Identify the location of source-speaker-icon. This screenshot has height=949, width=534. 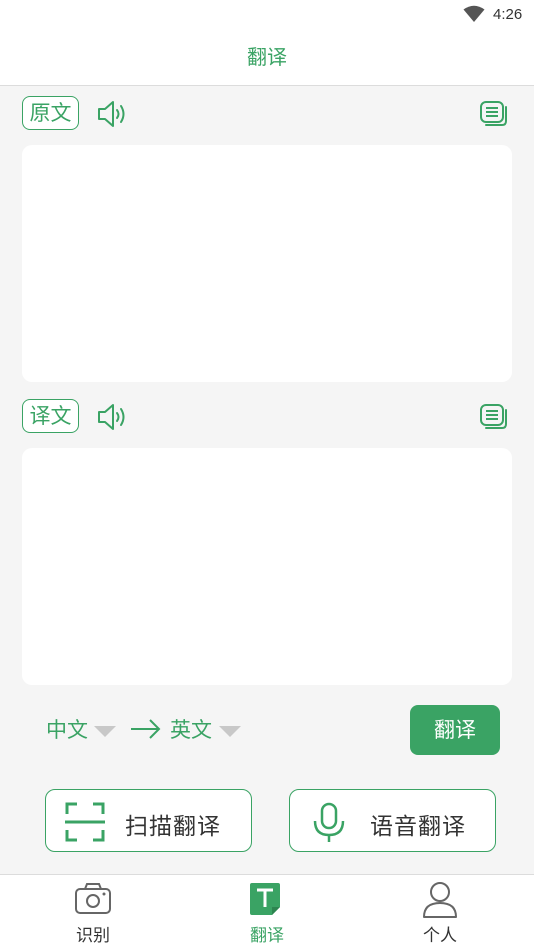
(113, 114).